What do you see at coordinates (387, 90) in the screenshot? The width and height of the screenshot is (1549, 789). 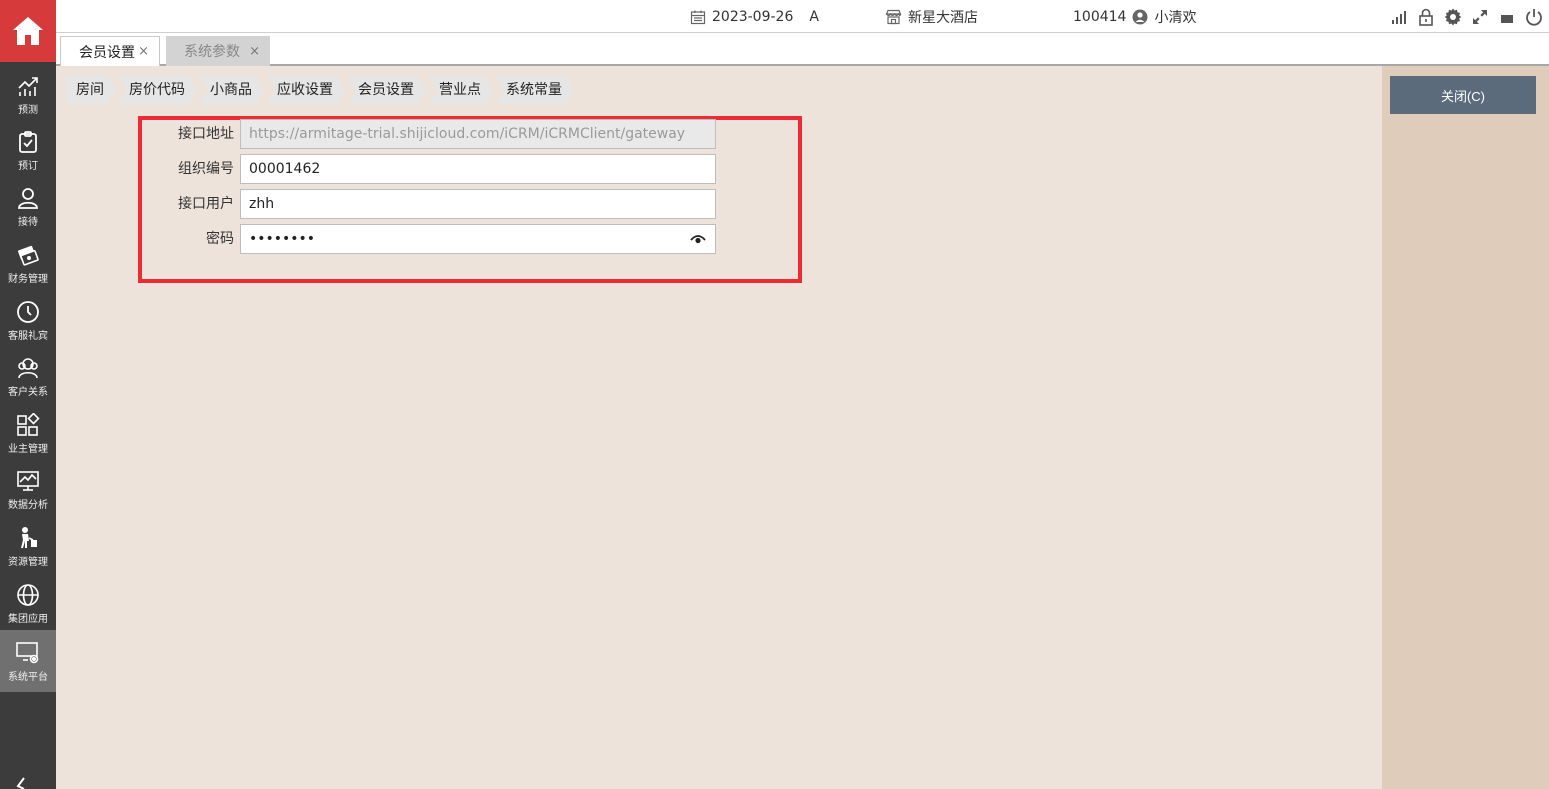 I see `crumb-member-settings: 会员设置` at bounding box center [387, 90].